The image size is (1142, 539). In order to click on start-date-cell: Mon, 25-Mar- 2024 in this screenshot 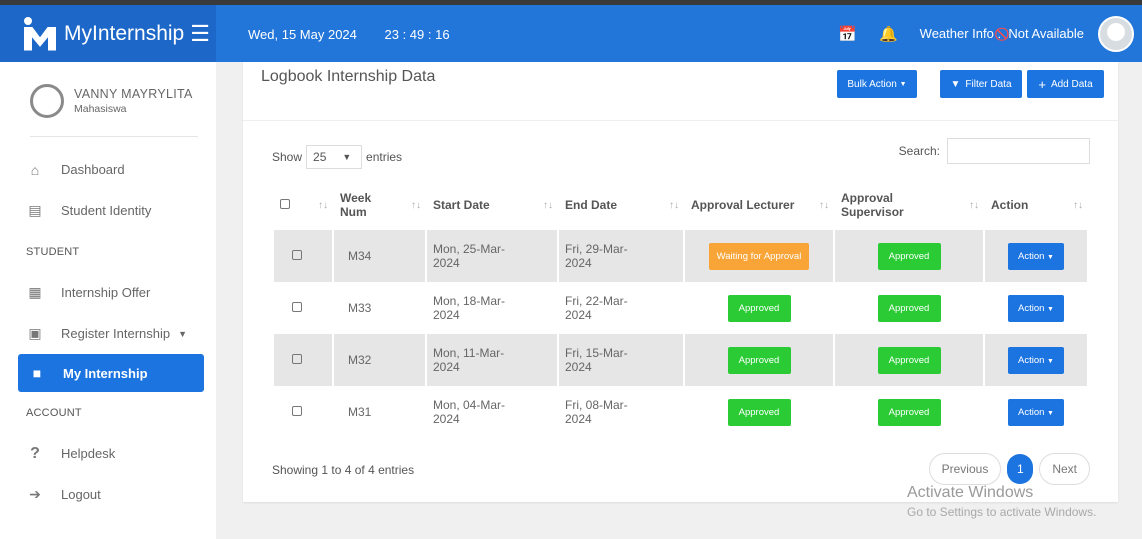, I will do `click(493, 256)`.